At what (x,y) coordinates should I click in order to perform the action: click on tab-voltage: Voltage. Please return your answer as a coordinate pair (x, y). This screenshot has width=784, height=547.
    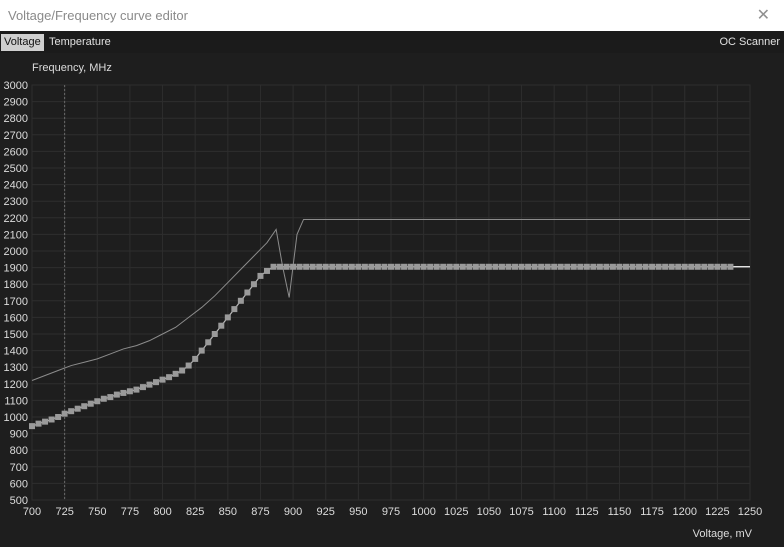
    Looking at the image, I should click on (22, 42).